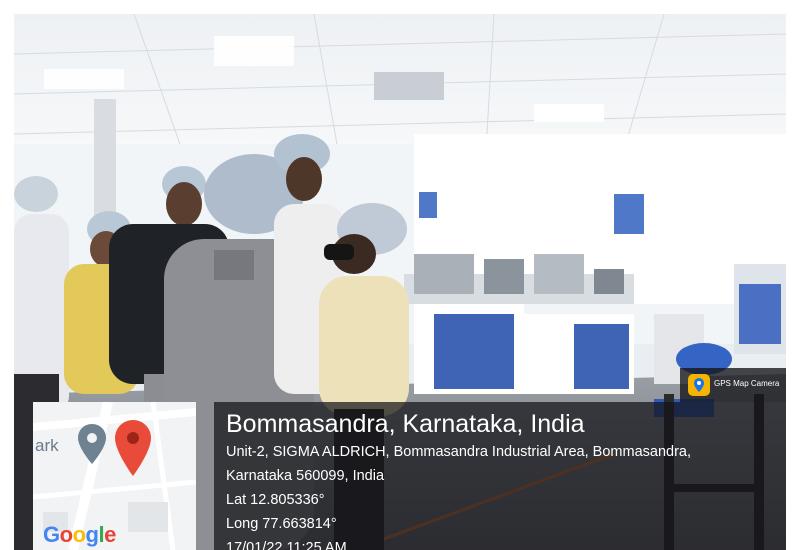 This screenshot has height=550, width=792. I want to click on latitude: Lat 12.805336°, so click(275, 500).